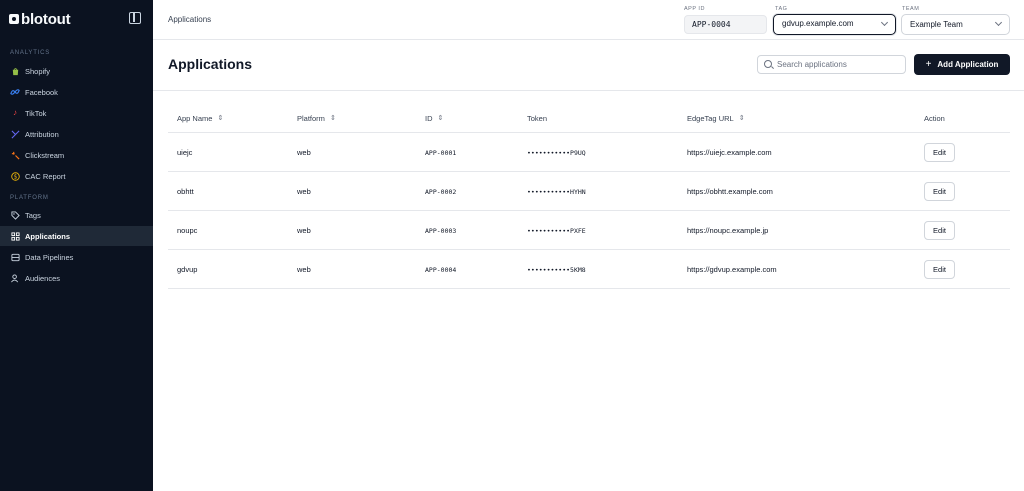 Image resolution: width=1024 pixels, height=491 pixels. I want to click on cell-token: •••••••••••P9UQ, so click(556, 153).